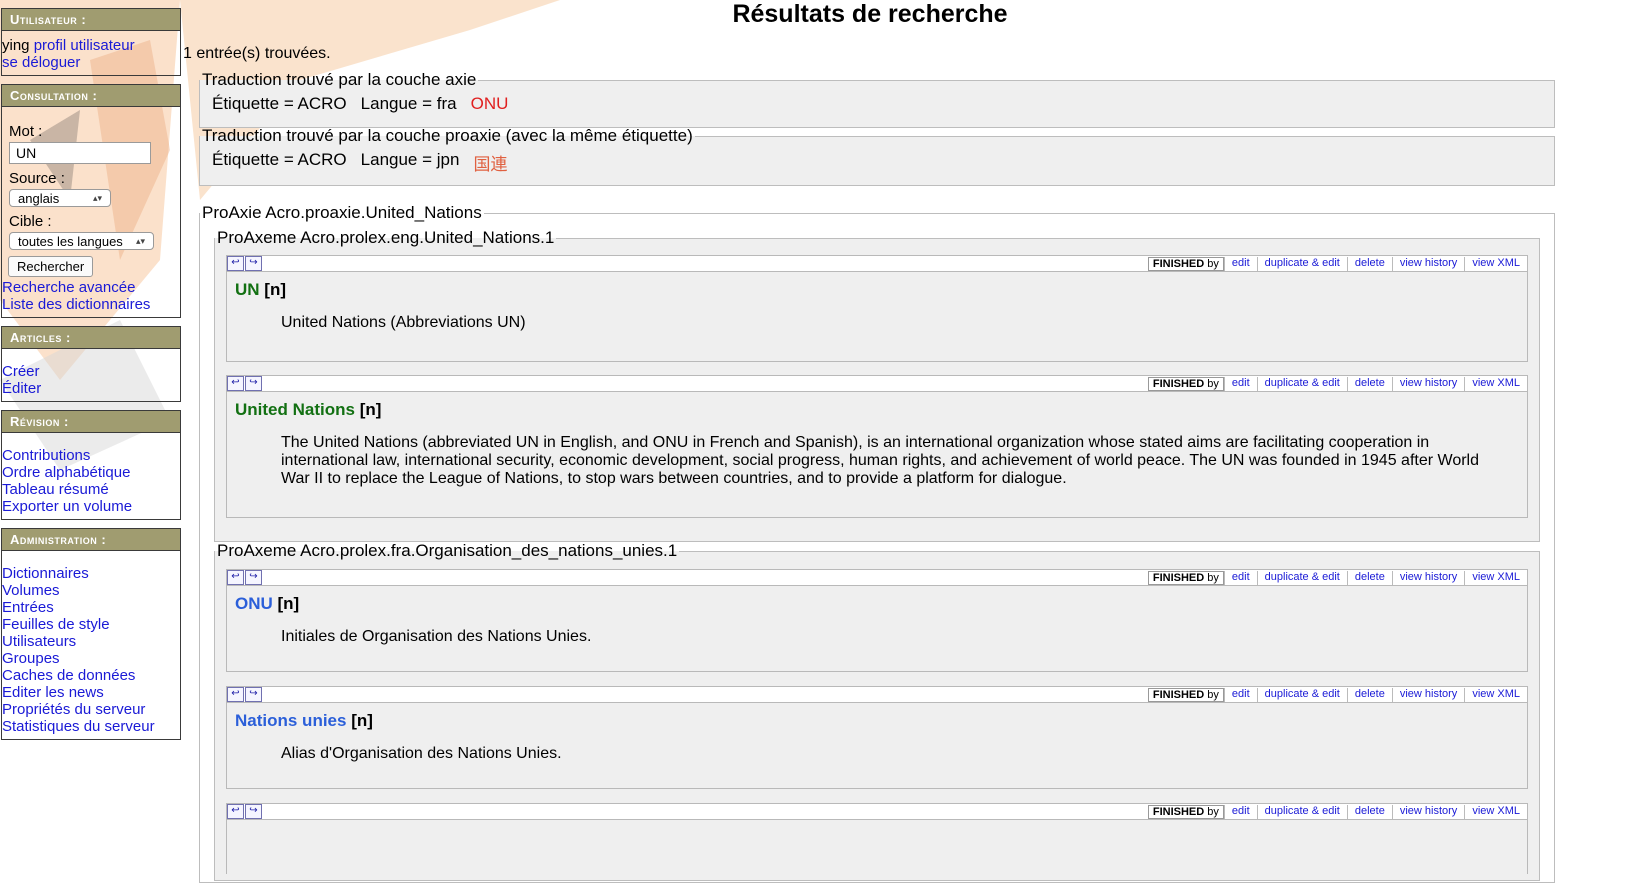 This screenshot has height=883, width=1652. What do you see at coordinates (91, 388) in the screenshot?
I see `edit-article-link: Éditer` at bounding box center [91, 388].